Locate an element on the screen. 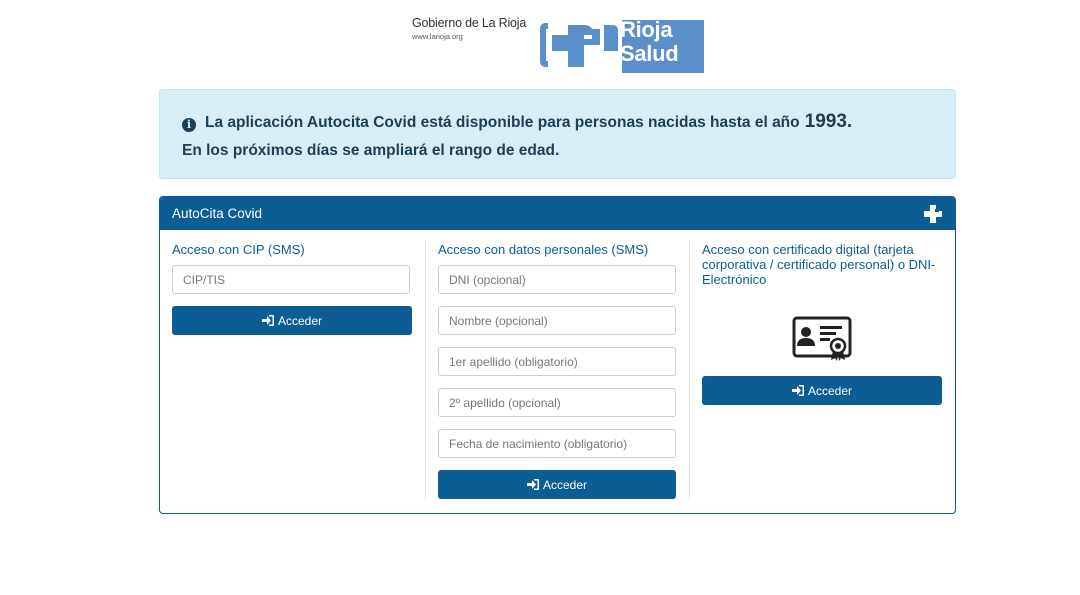 The image size is (1080, 595). brand-name: Rioja Salud is located at coordinates (649, 41).